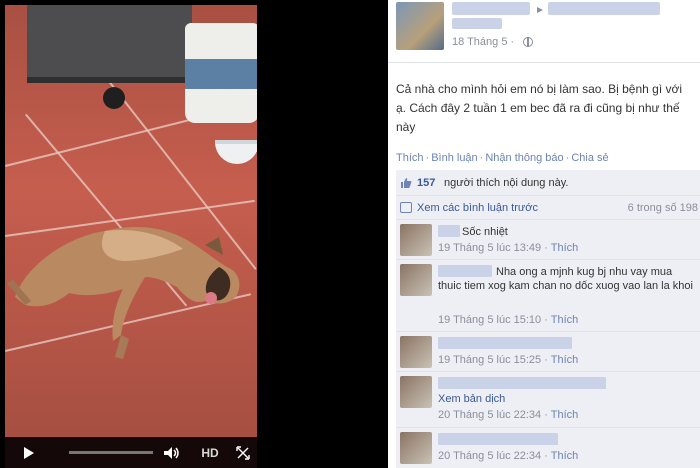 This screenshot has height=468, width=700. I want to click on post-header: 18 Tháng 5 ·, so click(544, 30).